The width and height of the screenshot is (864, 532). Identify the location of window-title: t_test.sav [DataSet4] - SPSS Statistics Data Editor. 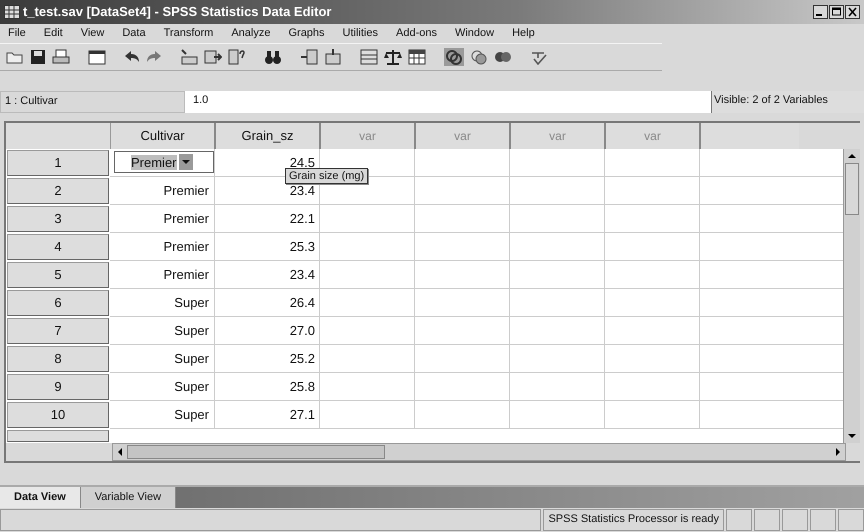
(177, 12).